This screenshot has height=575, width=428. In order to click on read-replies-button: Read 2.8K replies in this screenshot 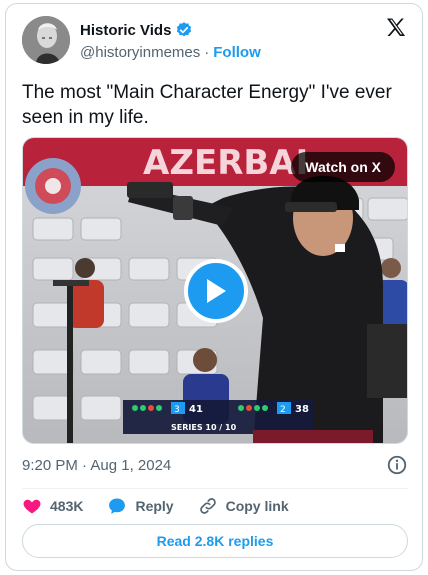, I will do `click(215, 541)`.